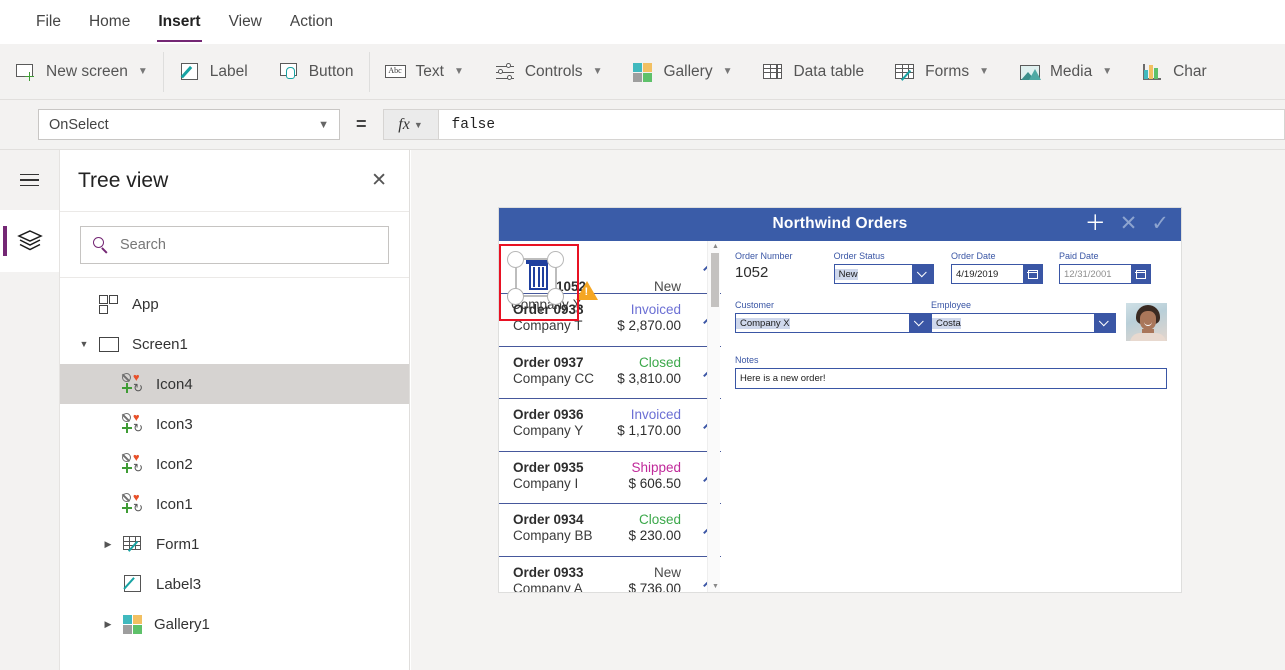 The height and width of the screenshot is (670, 1285). I want to click on ribbon-button-controls: Controls ▼, so click(548, 72).